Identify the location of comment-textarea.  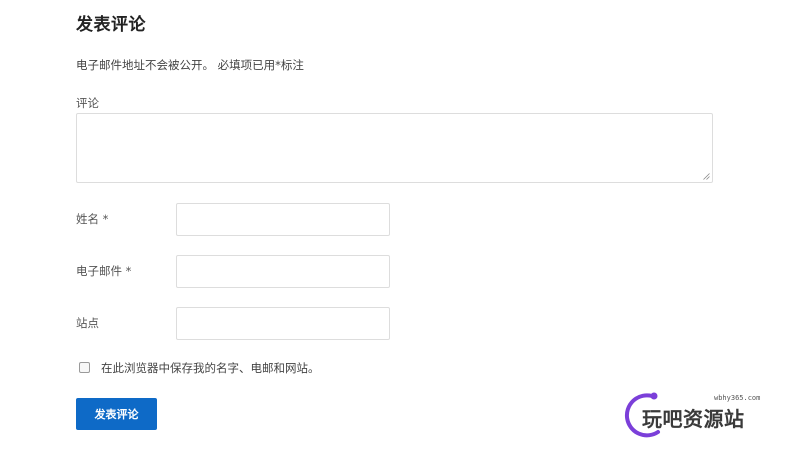
(394, 148).